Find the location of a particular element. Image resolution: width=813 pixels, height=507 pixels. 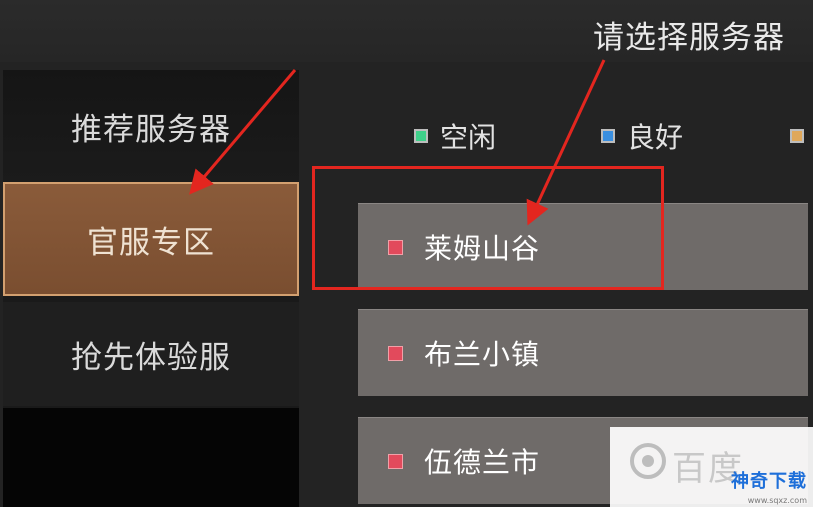

sidebar-empty-area is located at coordinates (151, 457).